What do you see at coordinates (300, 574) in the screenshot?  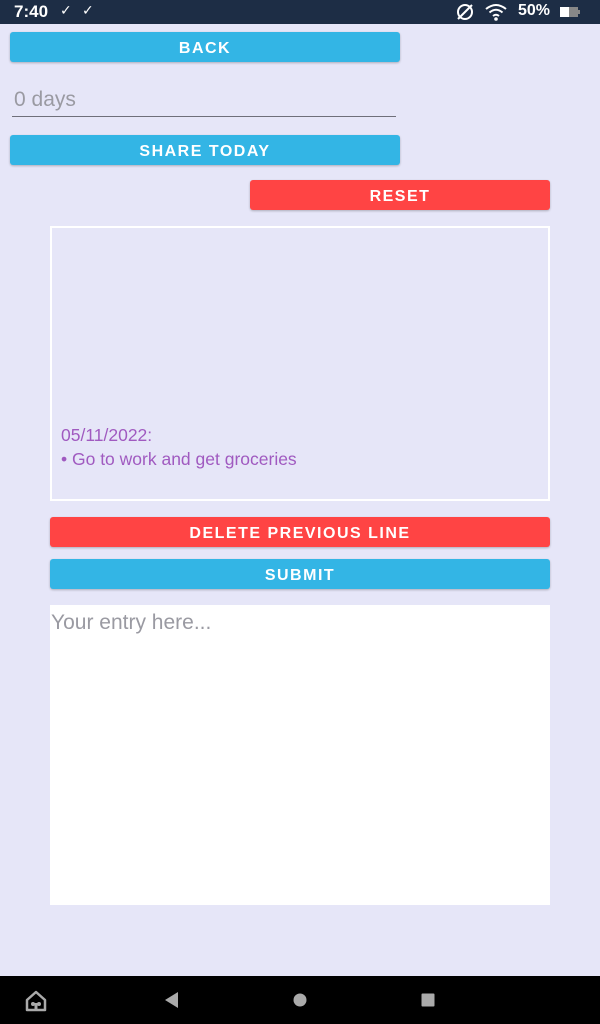 I see `submit-button: SUBMIT` at bounding box center [300, 574].